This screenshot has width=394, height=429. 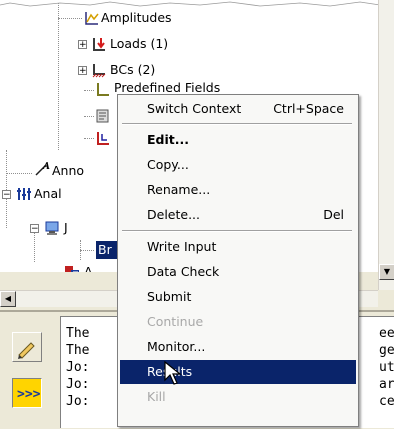 I want to click on menu-item-switch-context: Switch Context Ctrl+Space, so click(x=238, y=109).